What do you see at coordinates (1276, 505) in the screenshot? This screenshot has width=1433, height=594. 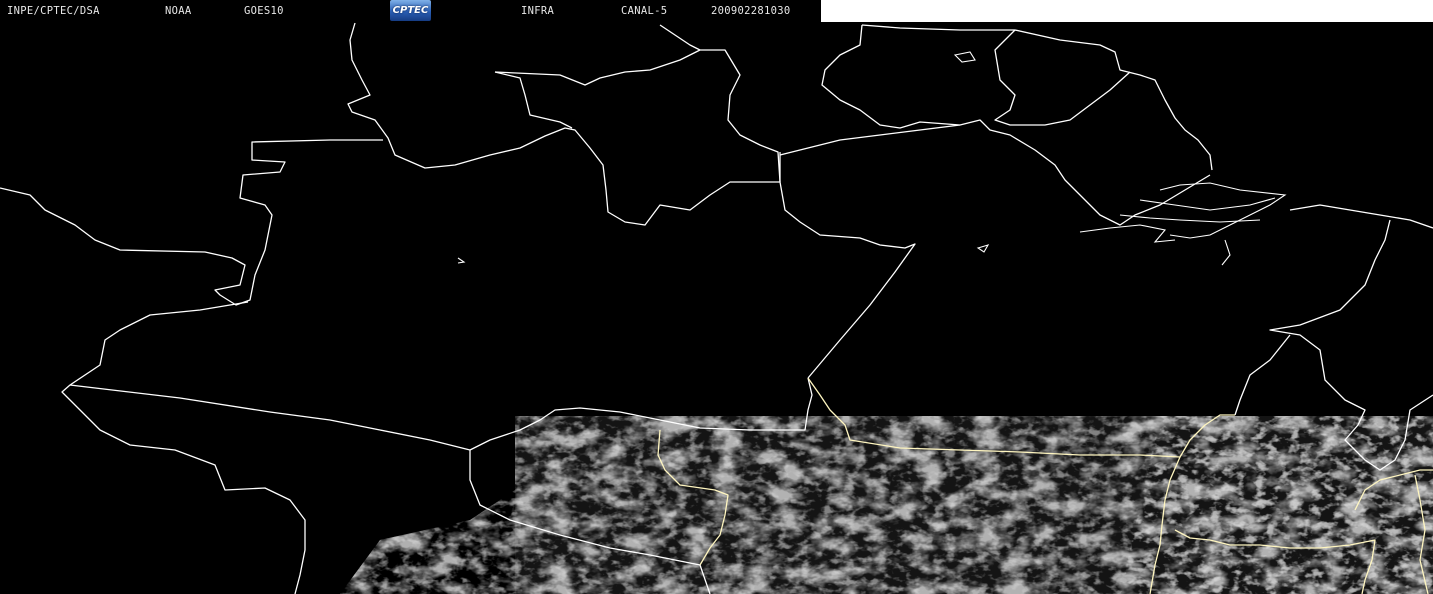 I see `cloud-texture-east` at bounding box center [1276, 505].